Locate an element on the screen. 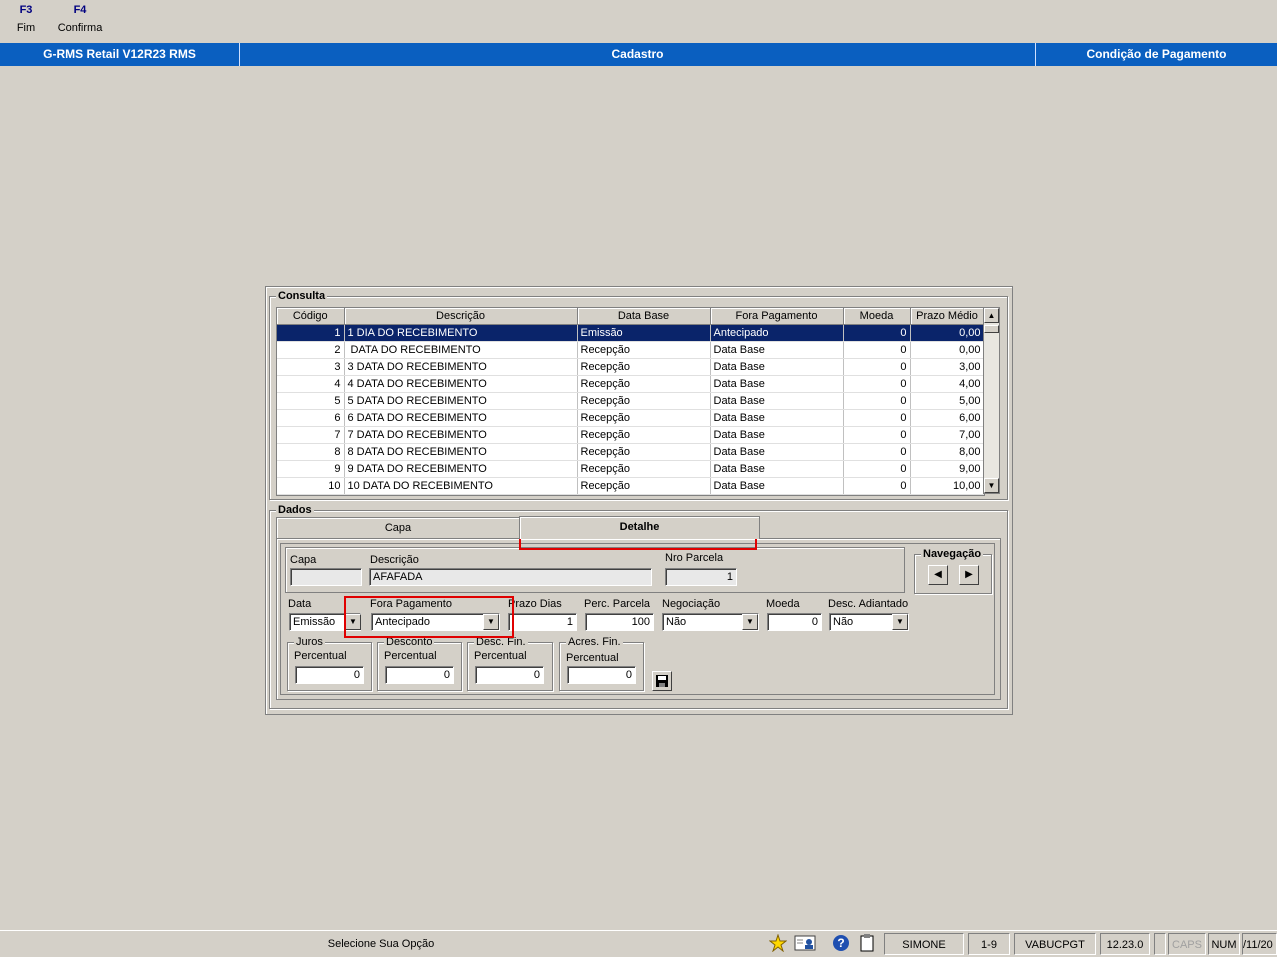  capa-field is located at coordinates (326, 577).